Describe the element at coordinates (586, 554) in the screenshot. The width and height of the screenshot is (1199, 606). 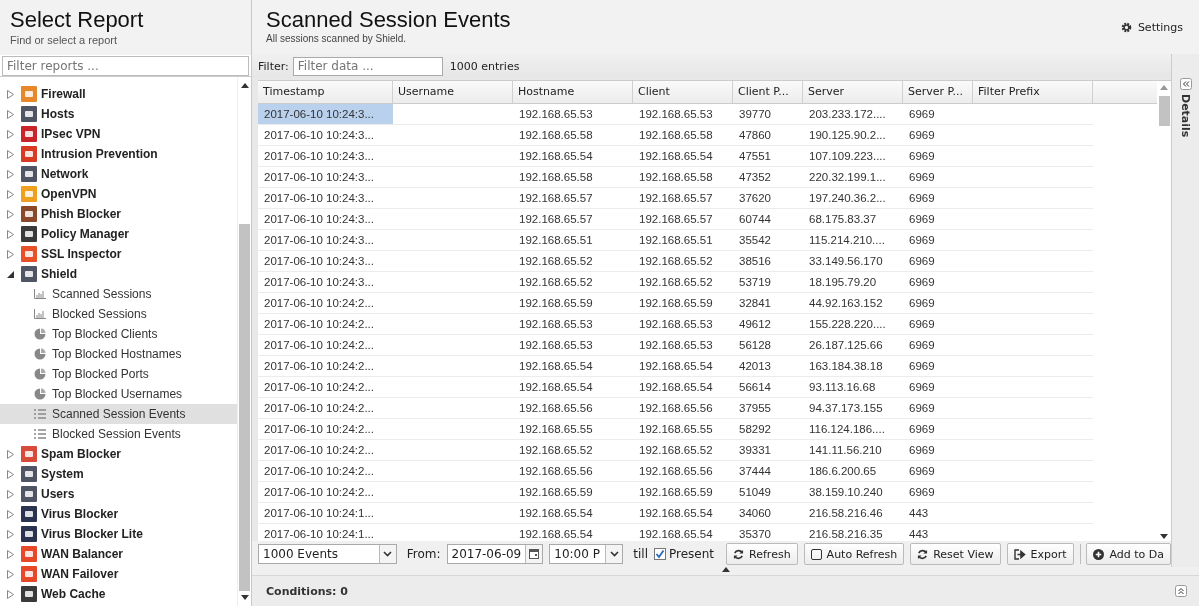
I see `time-field: 10:00 P` at that location.